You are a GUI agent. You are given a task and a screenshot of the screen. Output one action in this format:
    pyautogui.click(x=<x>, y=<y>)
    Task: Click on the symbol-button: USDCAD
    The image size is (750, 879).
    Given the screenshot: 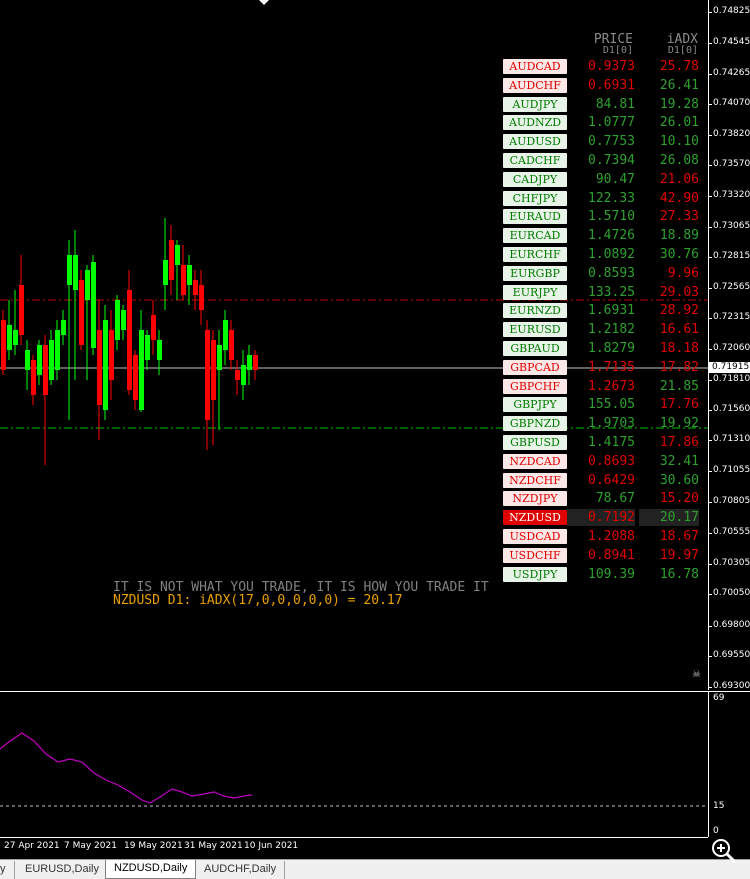 What is the action you would take?
    pyautogui.click(x=535, y=536)
    